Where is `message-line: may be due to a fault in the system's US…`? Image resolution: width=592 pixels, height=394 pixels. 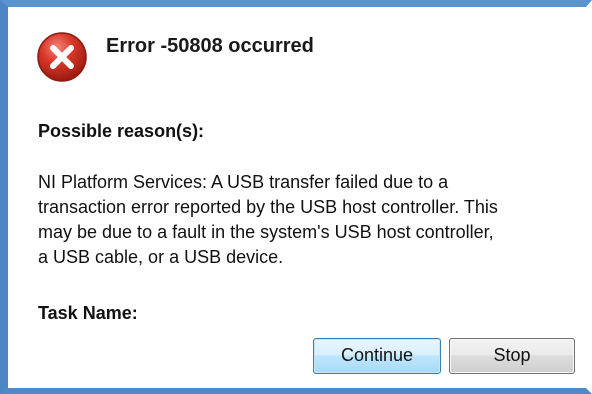
message-line: may be due to a fault in the system's US… is located at coordinates (266, 232).